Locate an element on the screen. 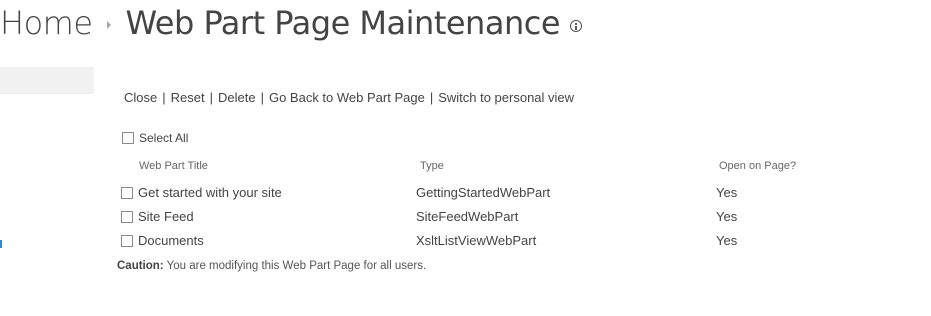 This screenshot has width=931, height=316. switch-personal-view-link: Switch to personal view is located at coordinates (506, 97).